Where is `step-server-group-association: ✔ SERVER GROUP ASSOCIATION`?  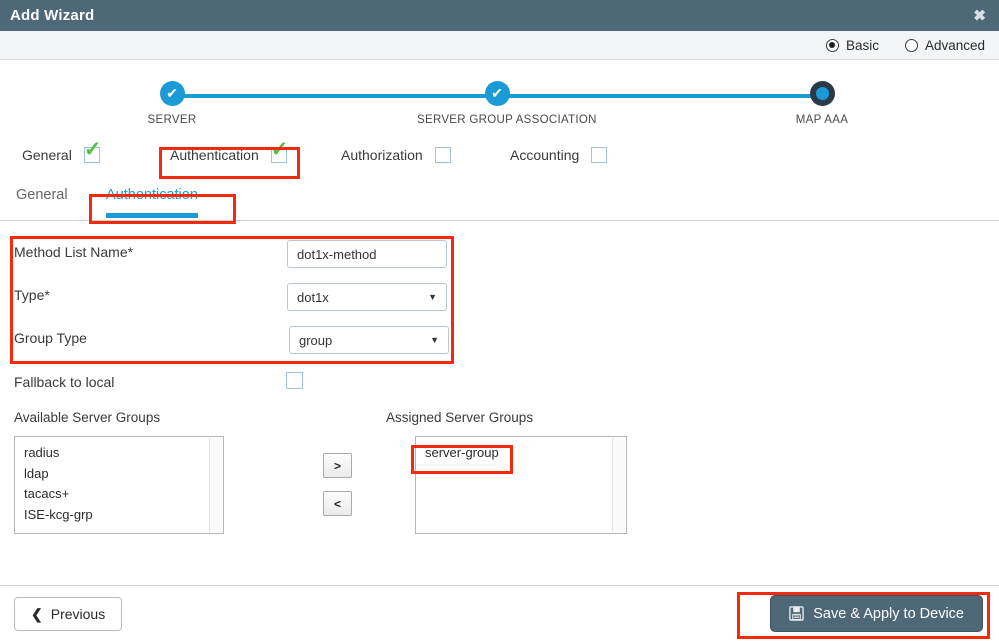 step-server-group-association: ✔ SERVER GROUP ASSOCIATION is located at coordinates (507, 99).